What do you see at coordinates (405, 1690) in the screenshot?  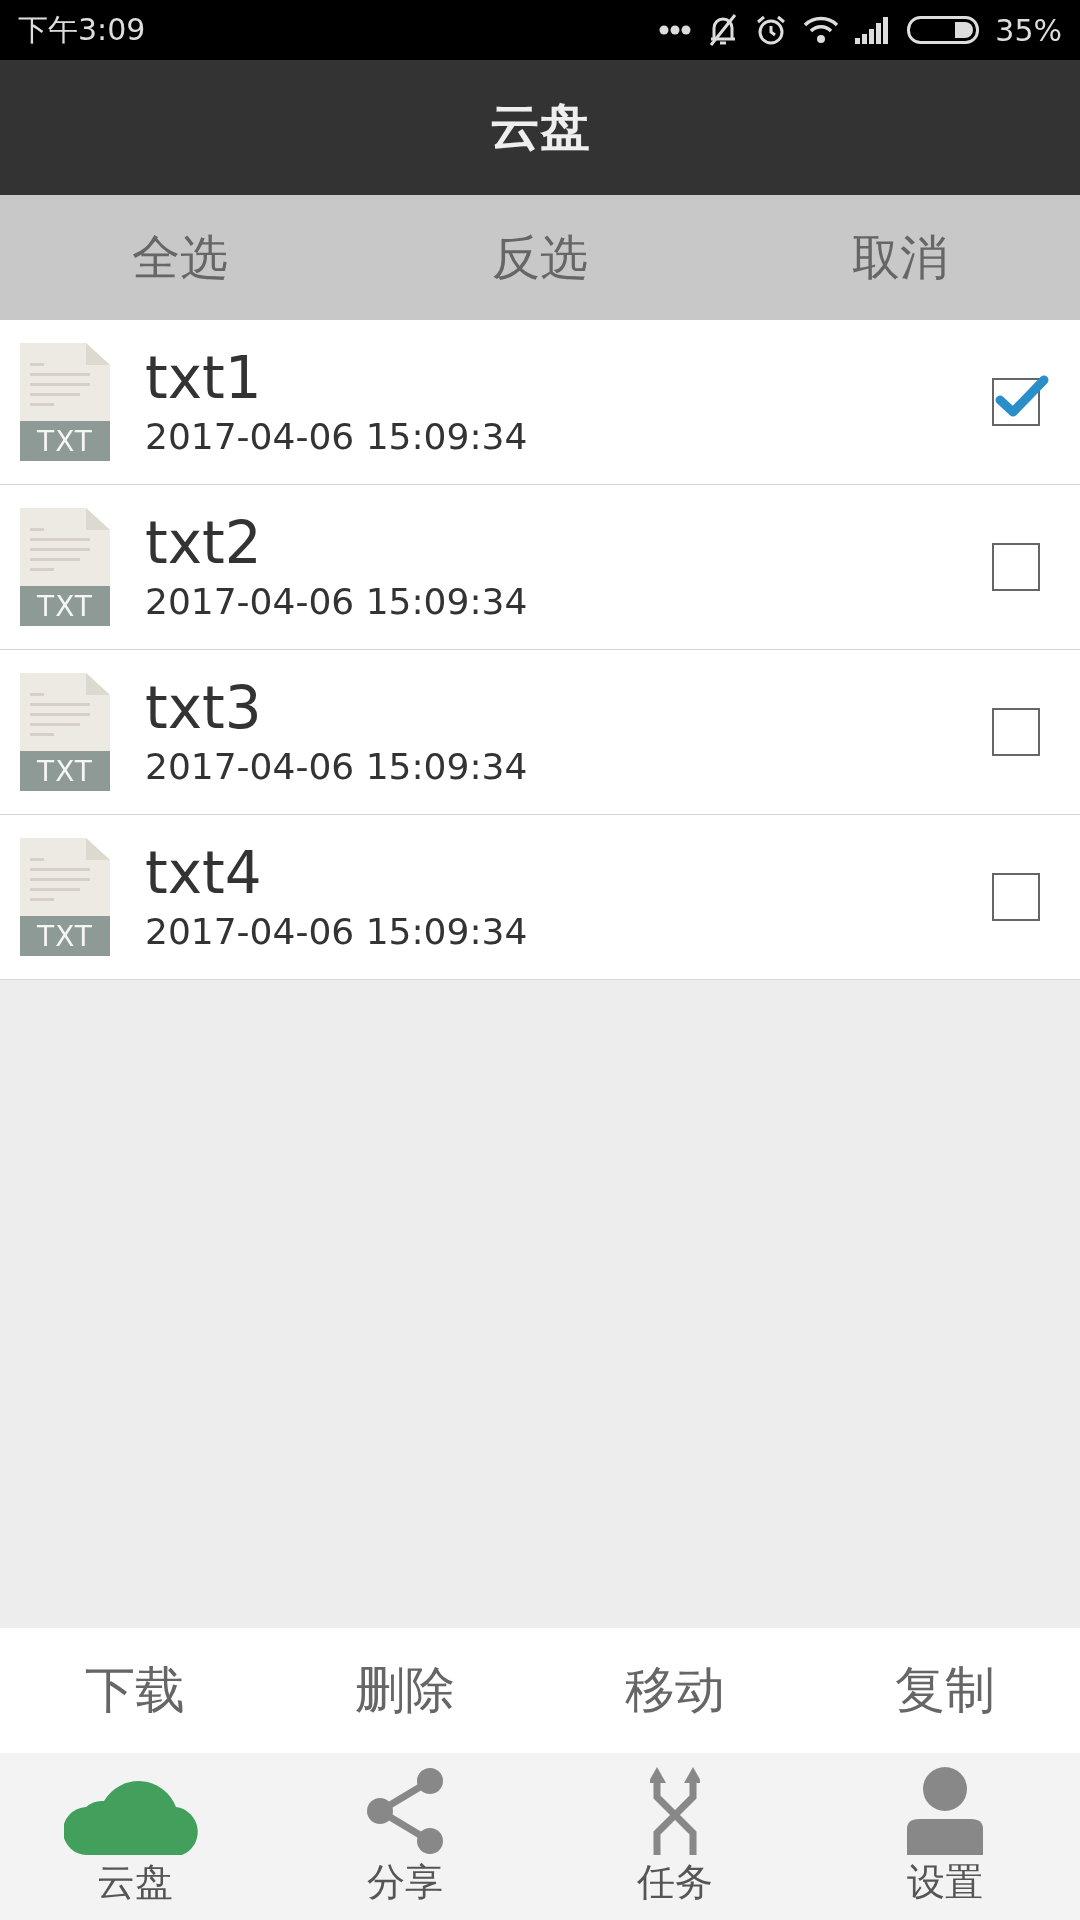 I see `action-button: 删除` at bounding box center [405, 1690].